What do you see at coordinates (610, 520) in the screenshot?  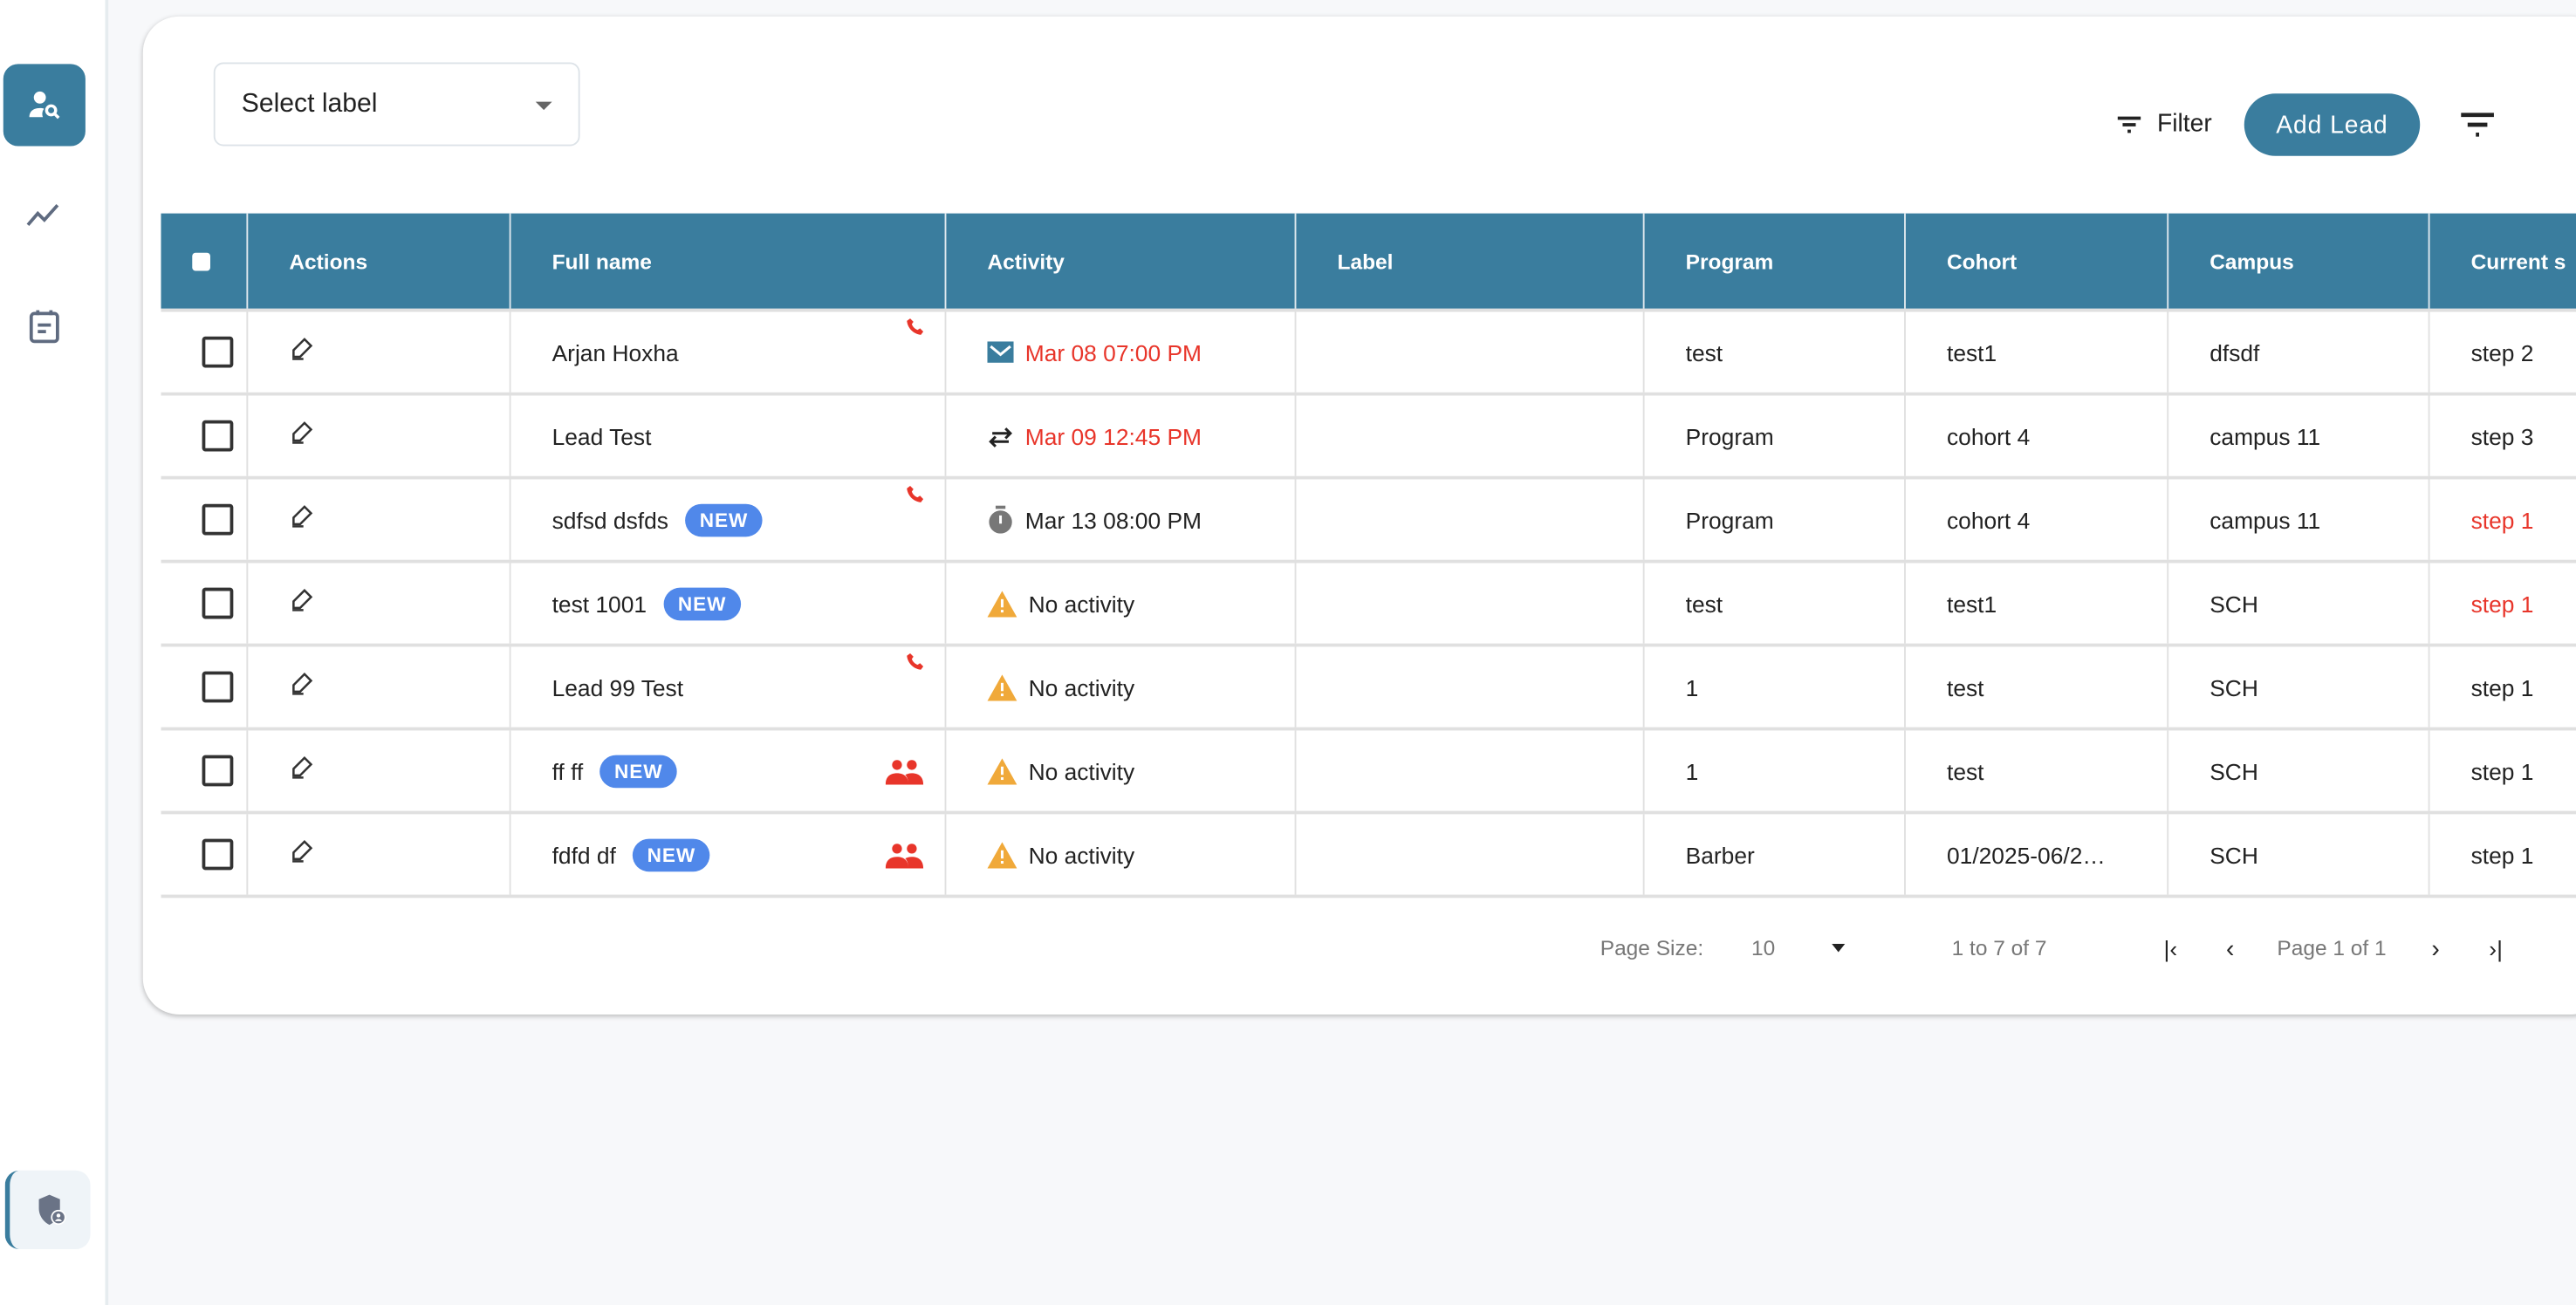 I see `lead-name: sdfsd dsfds` at bounding box center [610, 520].